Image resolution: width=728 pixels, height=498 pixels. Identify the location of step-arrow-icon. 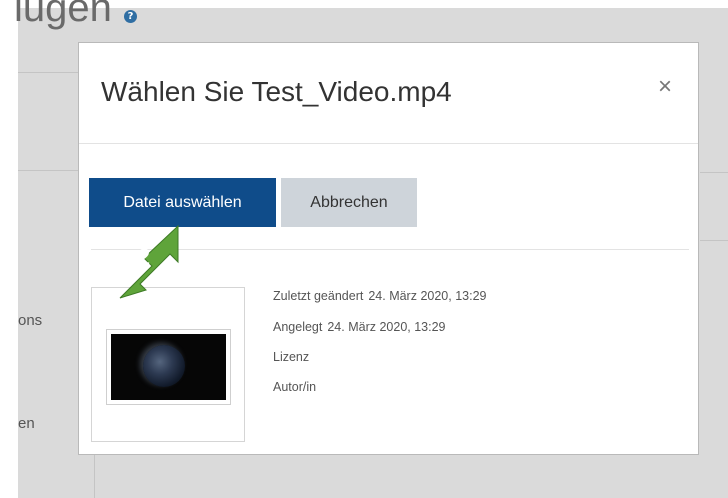
(149, 261).